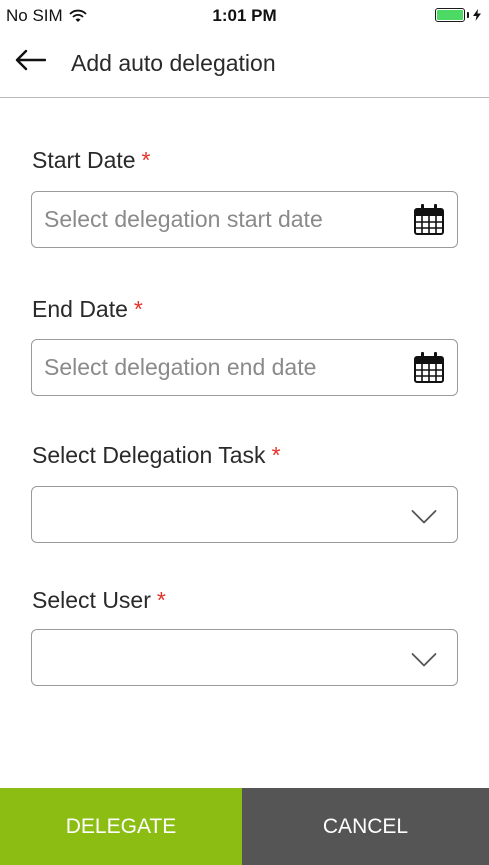 The width and height of the screenshot is (489, 865). I want to click on end-date-label: End Date *, so click(87, 309).